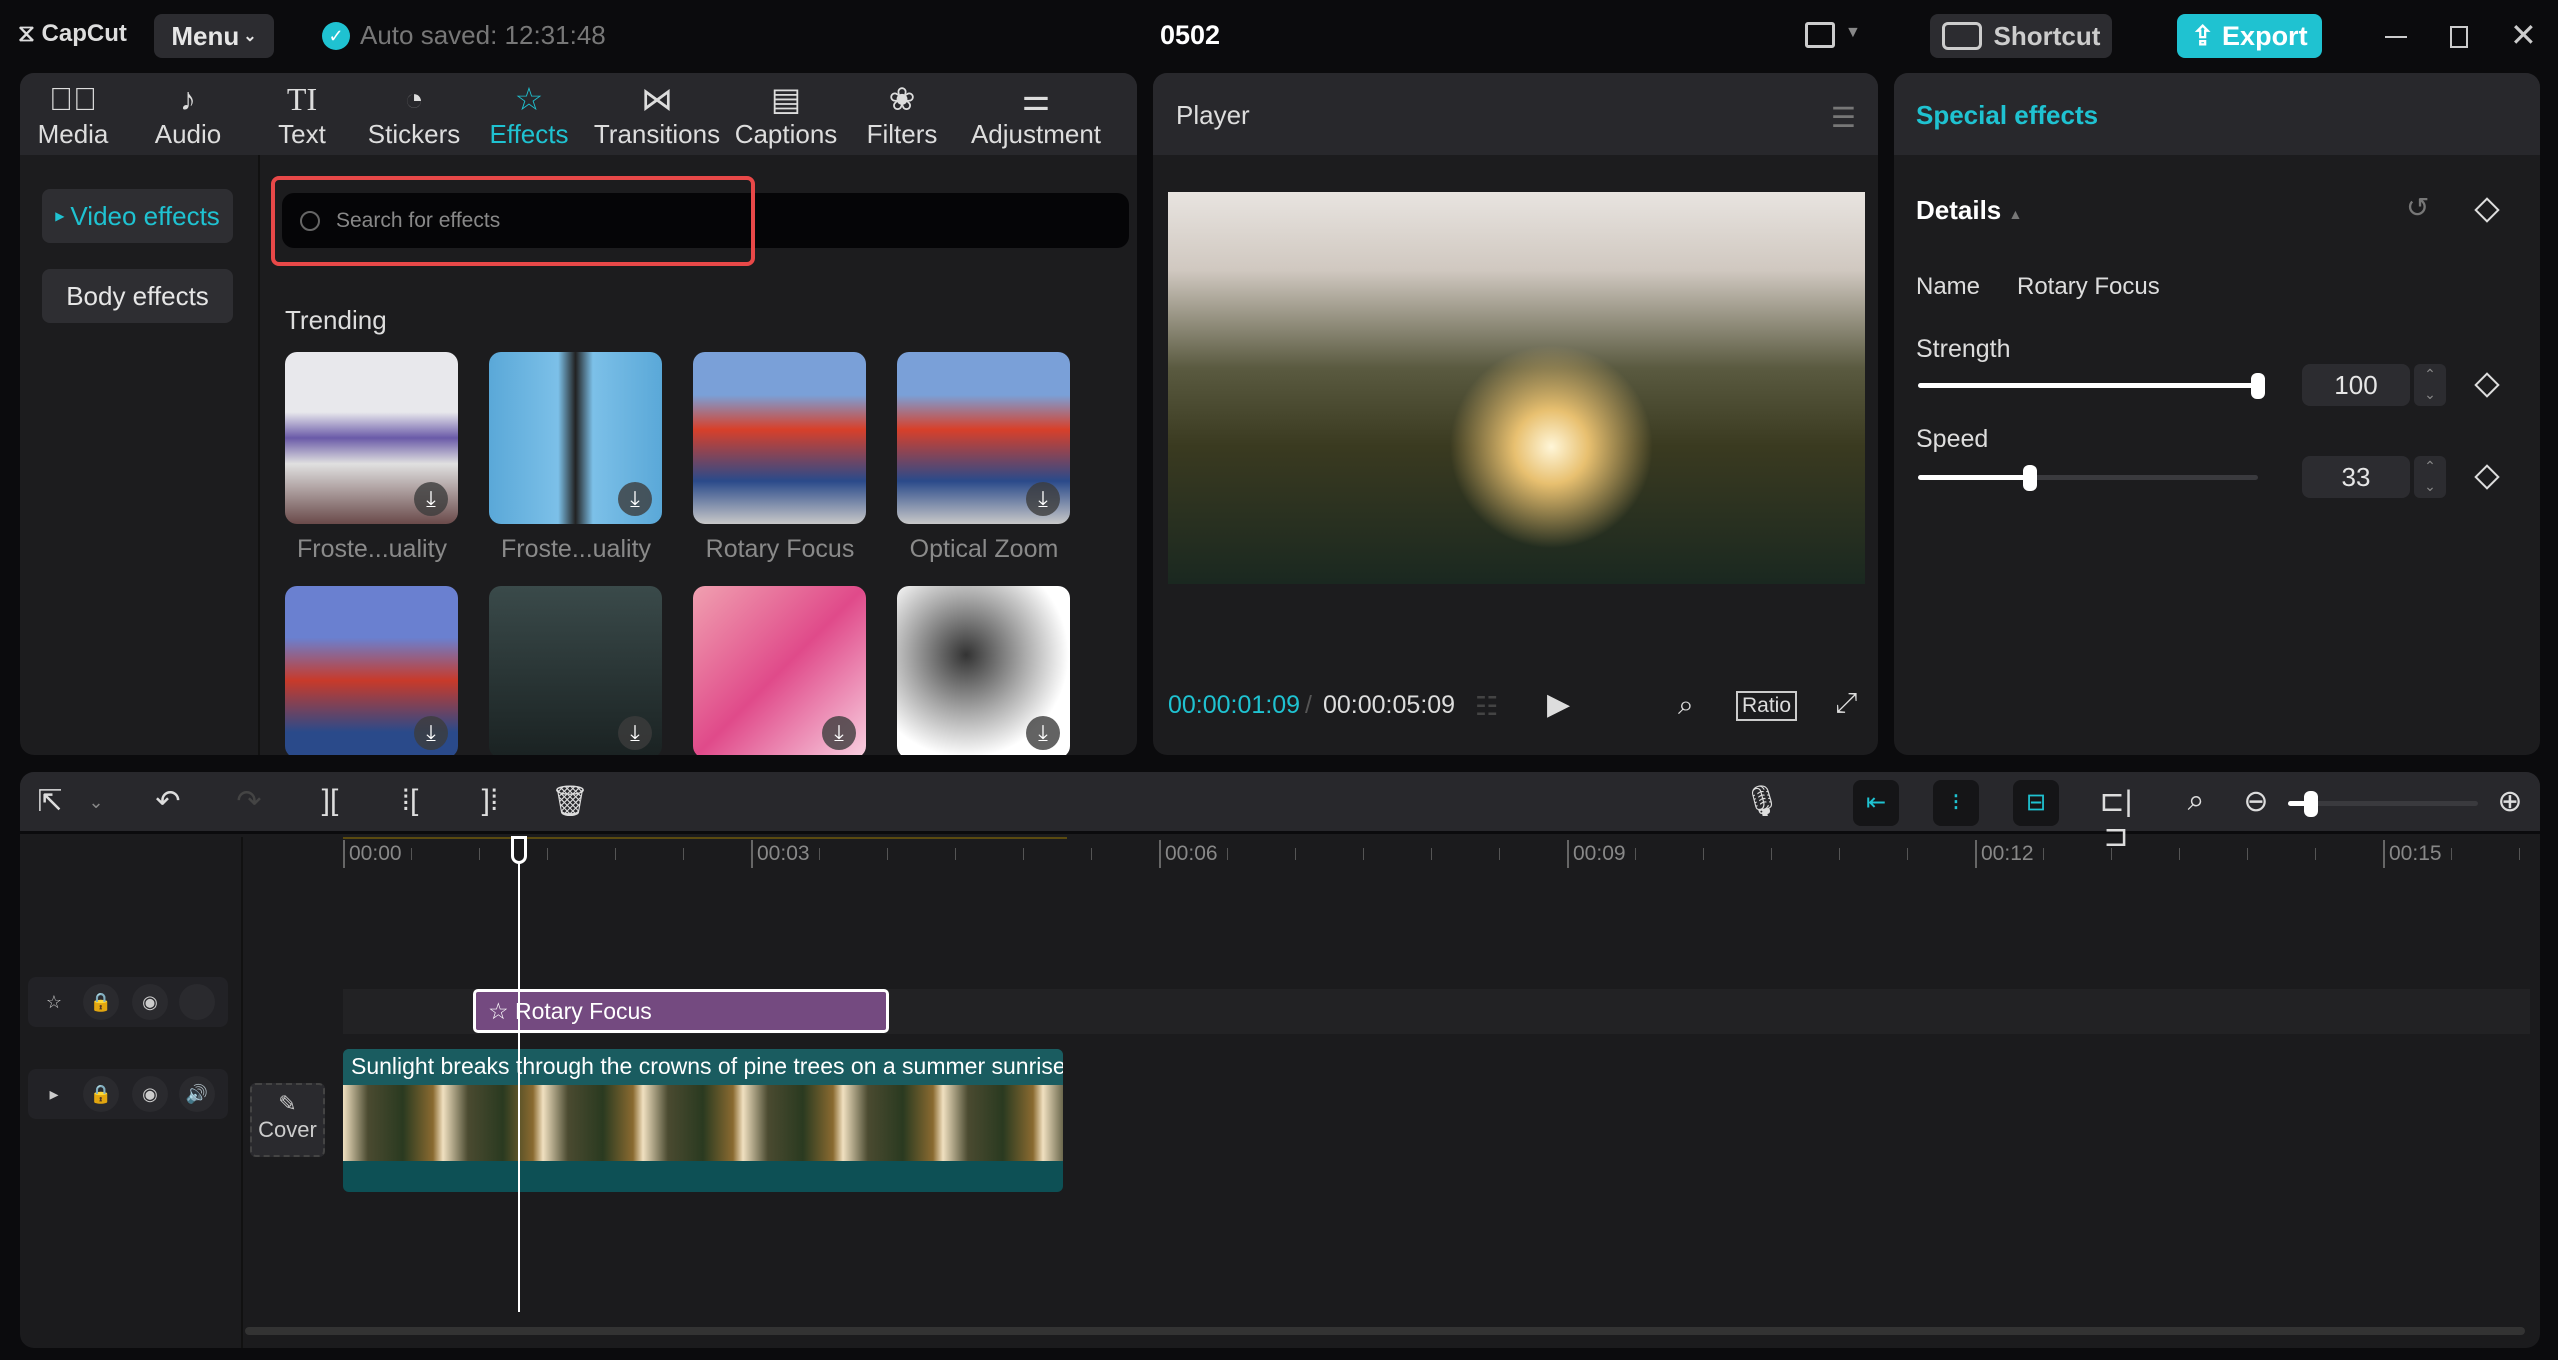 Image resolution: width=2558 pixels, height=1360 pixels. What do you see at coordinates (490, 801) in the screenshot?
I see `split-right-icon: ]⁞` at bounding box center [490, 801].